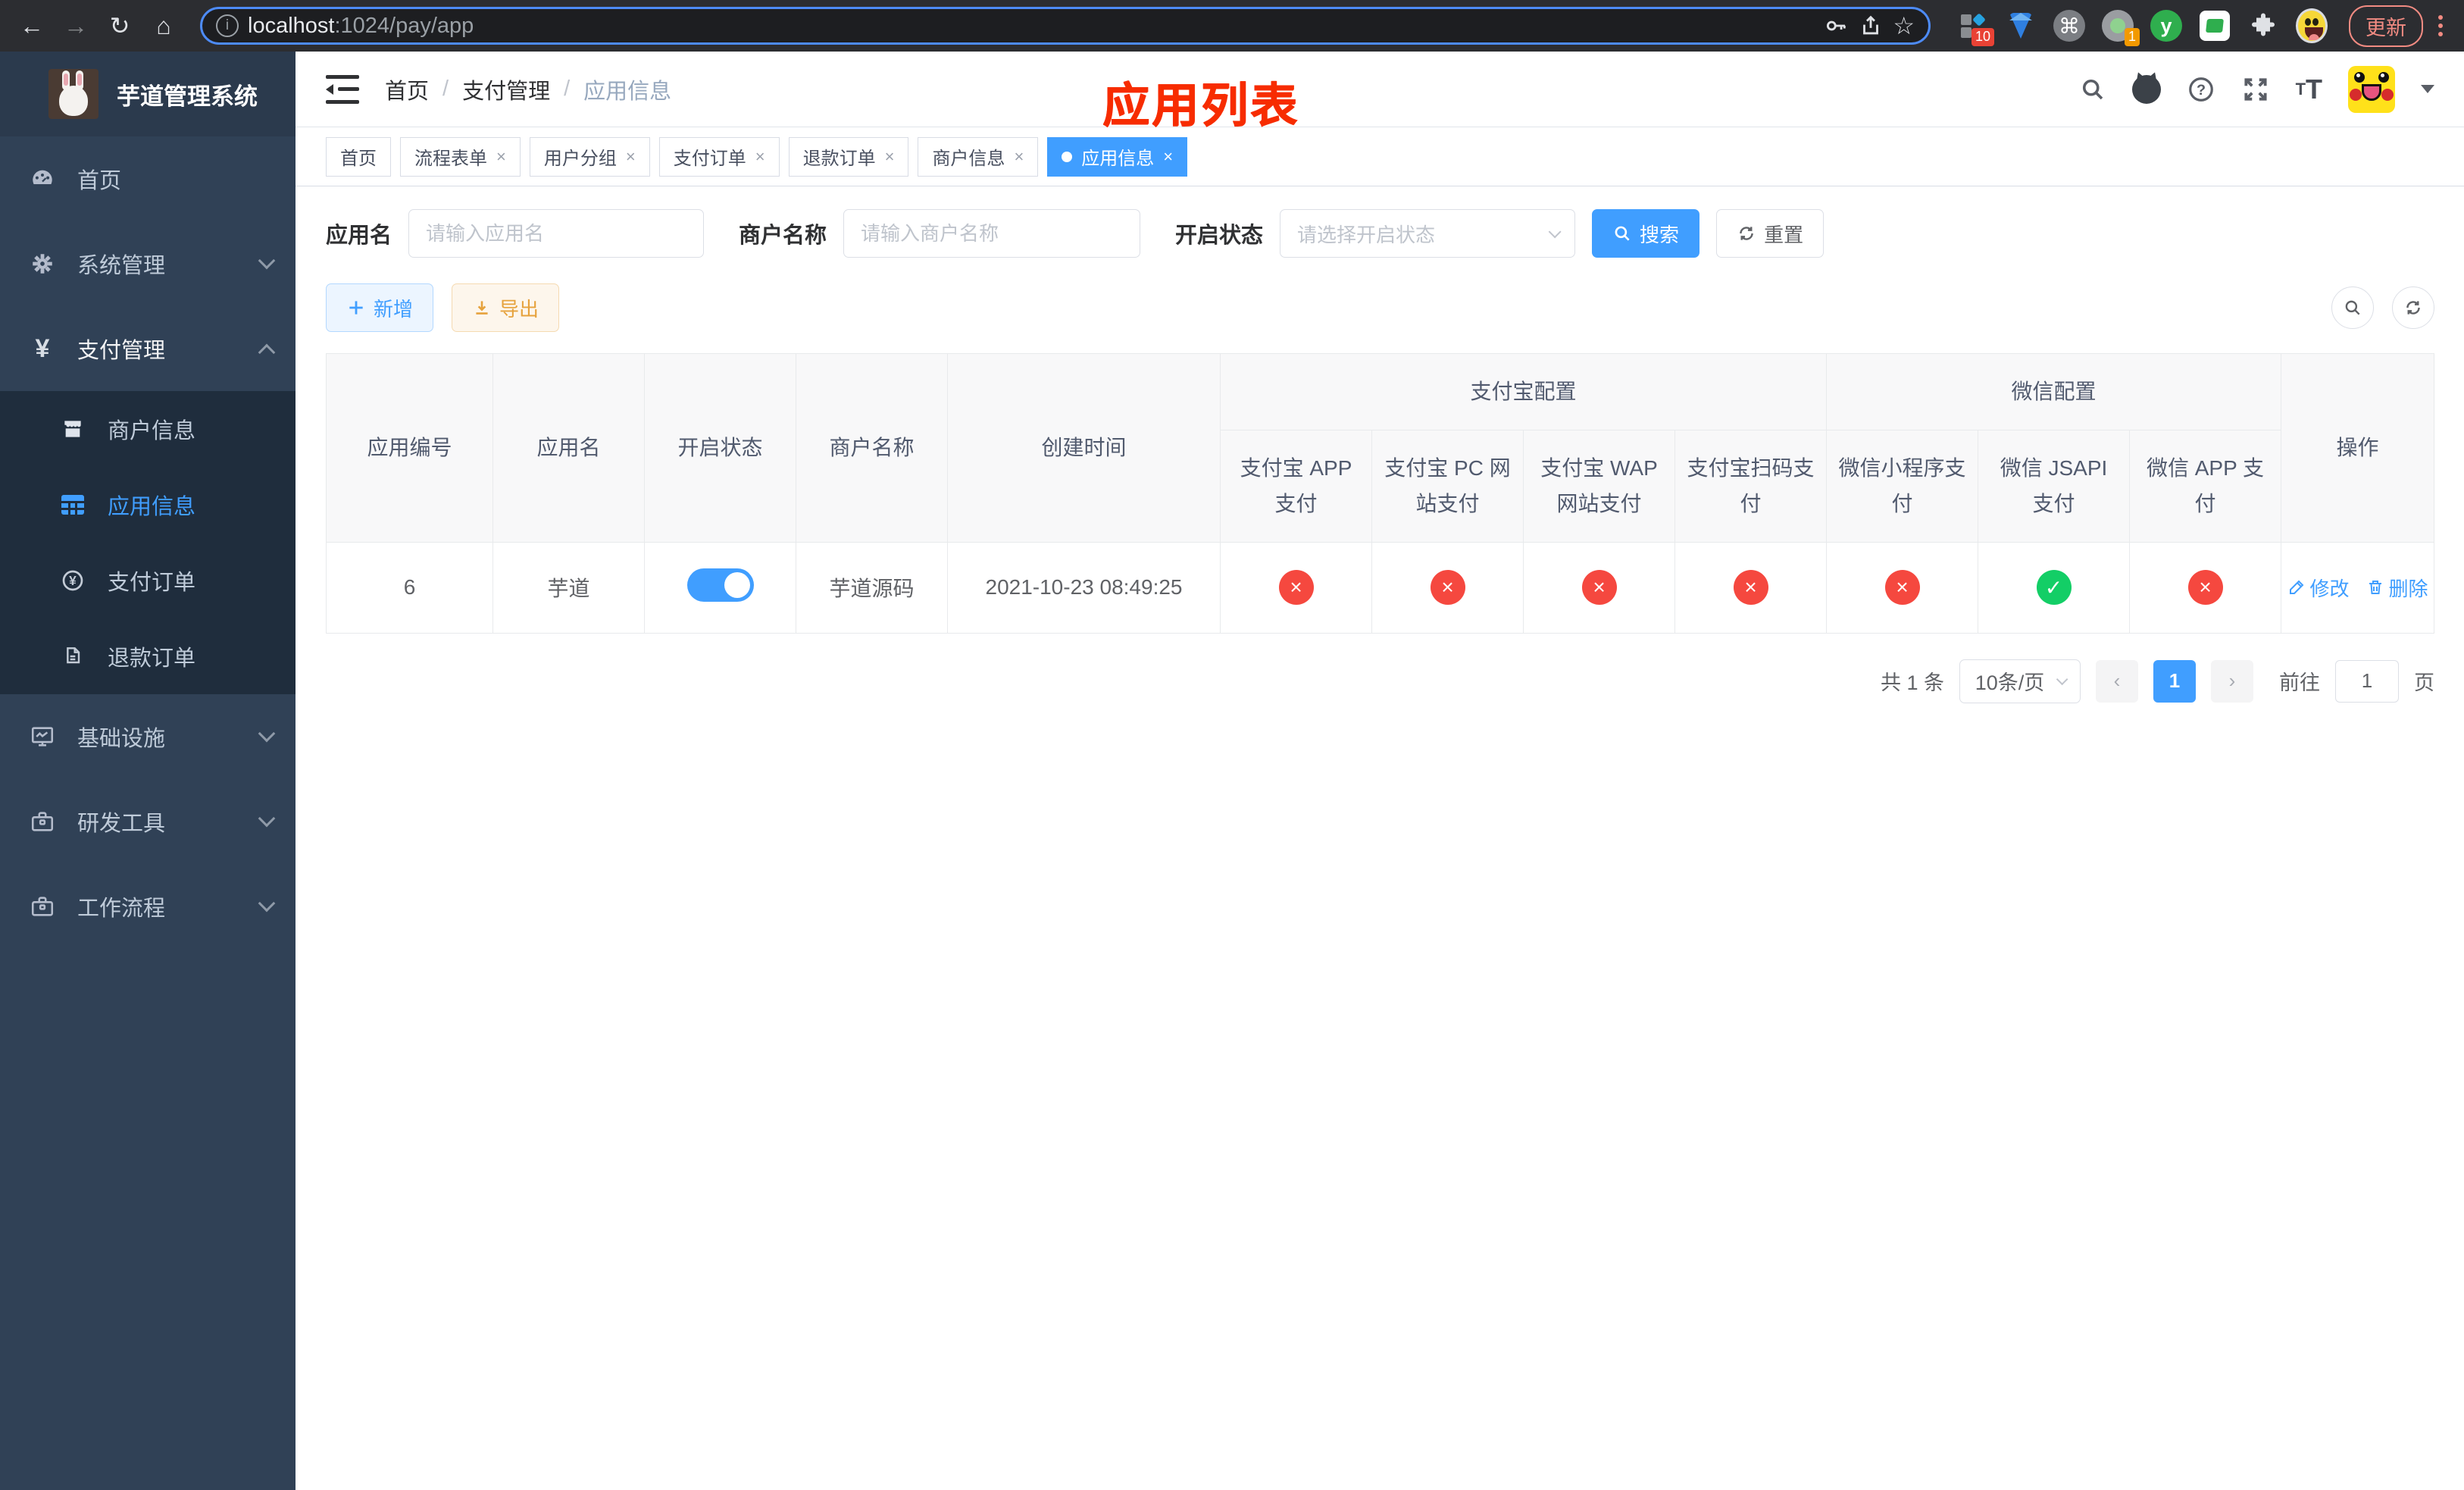 The width and height of the screenshot is (2464, 1490). I want to click on sidebar-item-app-info: 应用信息, so click(147, 505).